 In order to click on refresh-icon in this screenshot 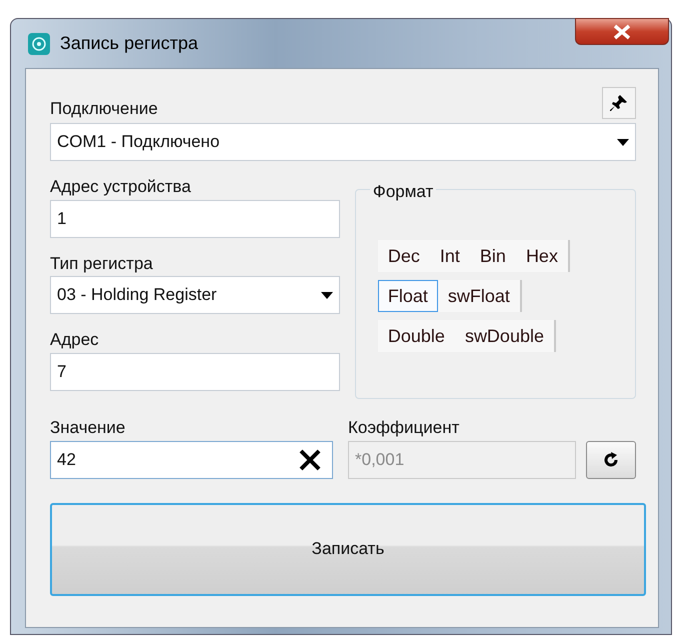, I will do `click(611, 460)`.